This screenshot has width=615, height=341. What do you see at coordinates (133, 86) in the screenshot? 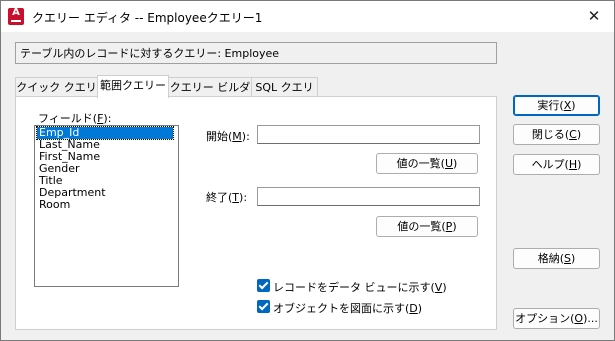
I see `tab-range-query: 範囲クエリー` at bounding box center [133, 86].